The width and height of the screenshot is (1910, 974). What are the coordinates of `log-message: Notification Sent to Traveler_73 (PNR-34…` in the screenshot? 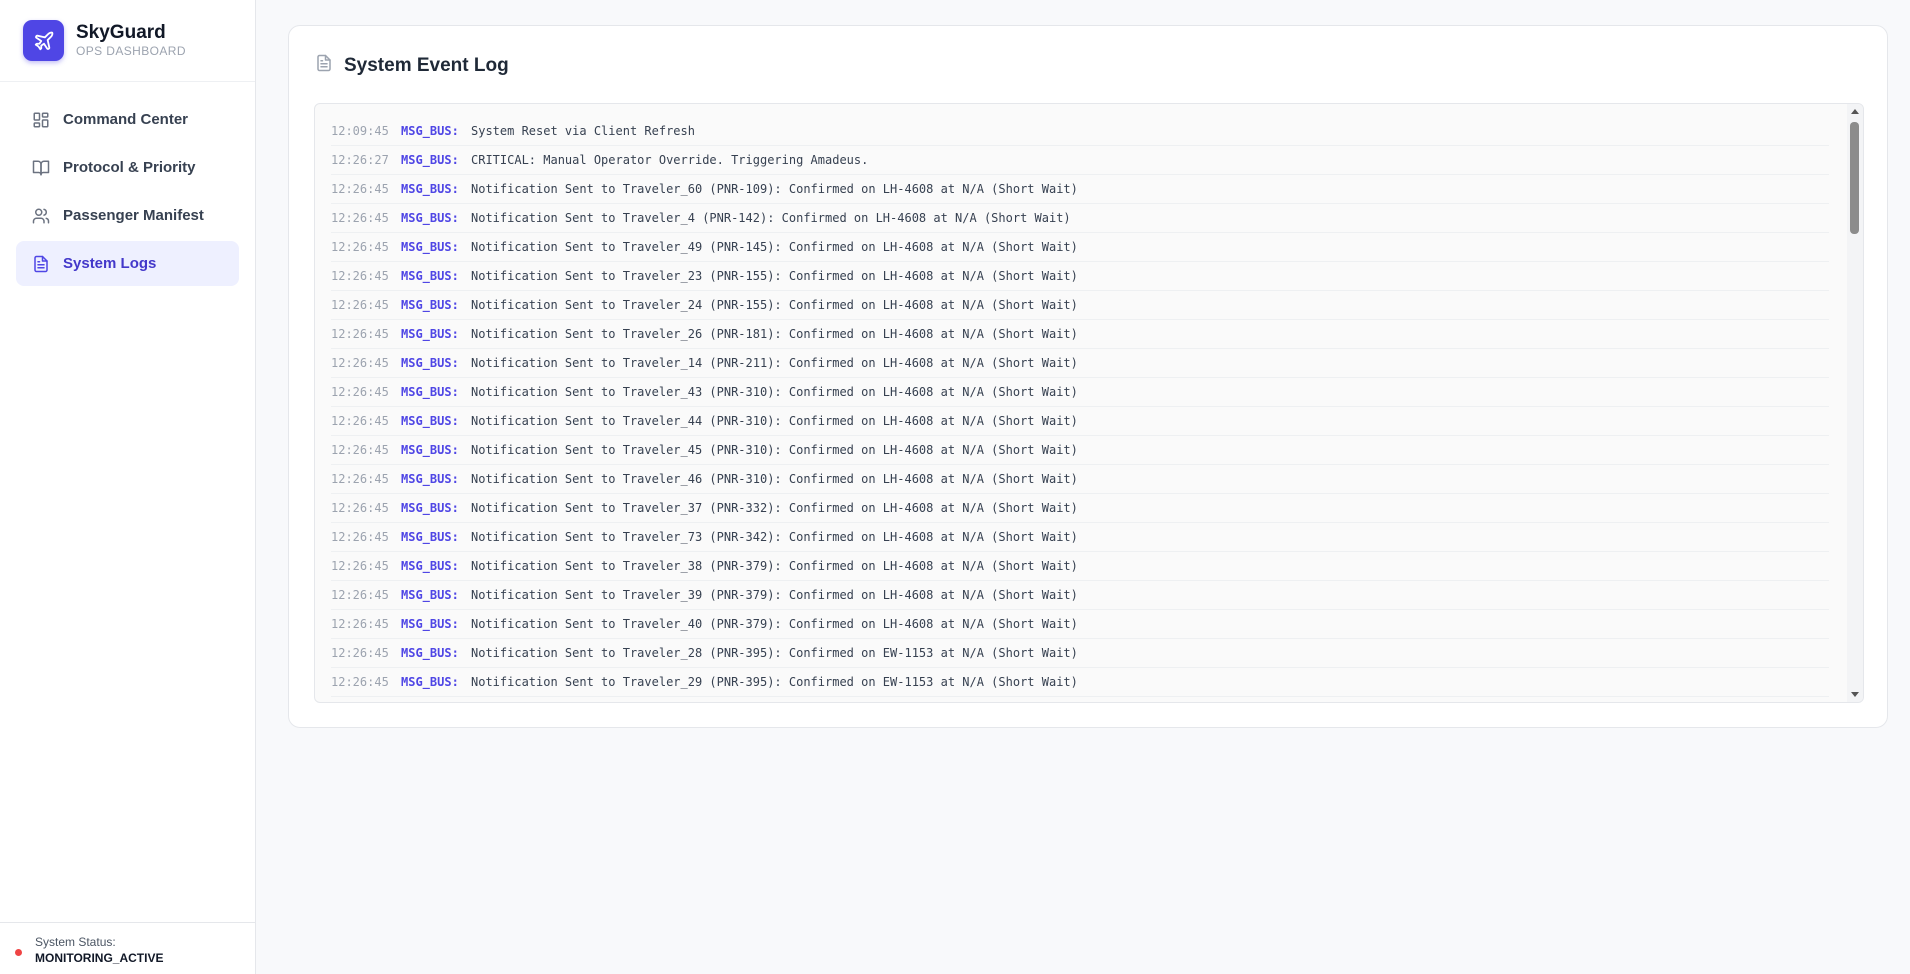 It's located at (774, 537).